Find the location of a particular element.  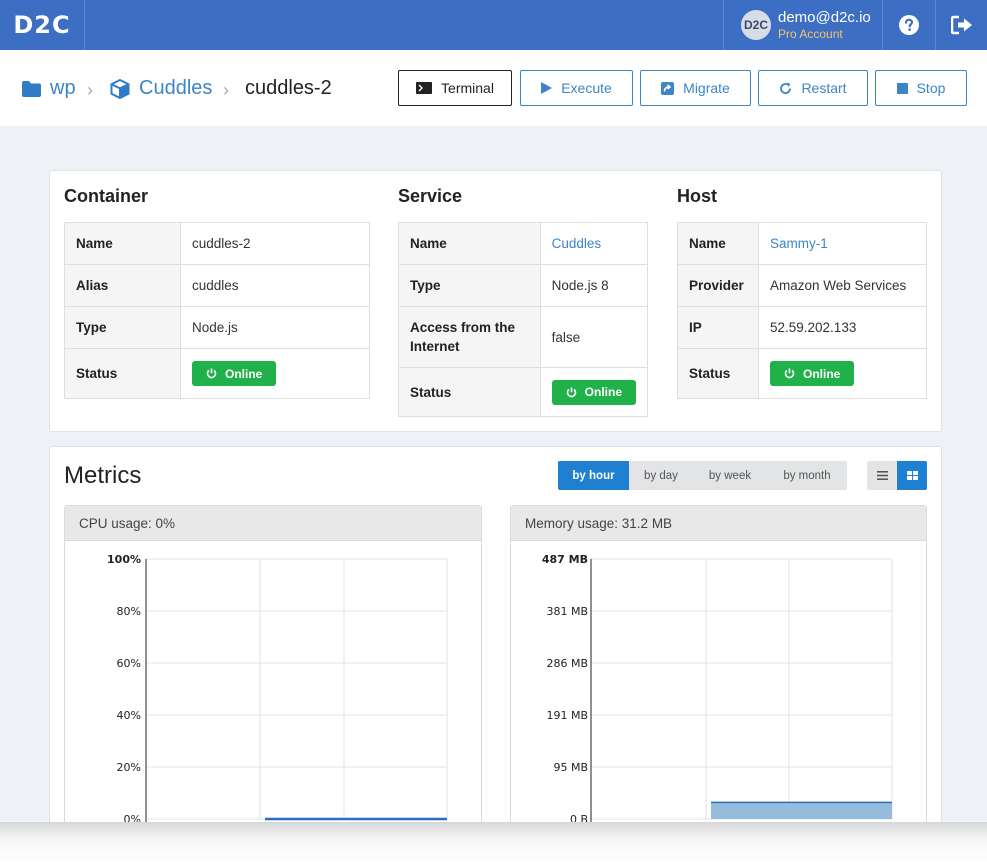

service-name-link: Cuddles is located at coordinates (594, 243).